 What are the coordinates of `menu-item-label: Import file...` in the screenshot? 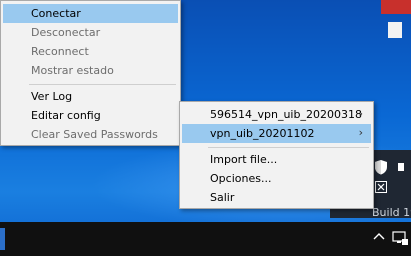 It's located at (244, 159).